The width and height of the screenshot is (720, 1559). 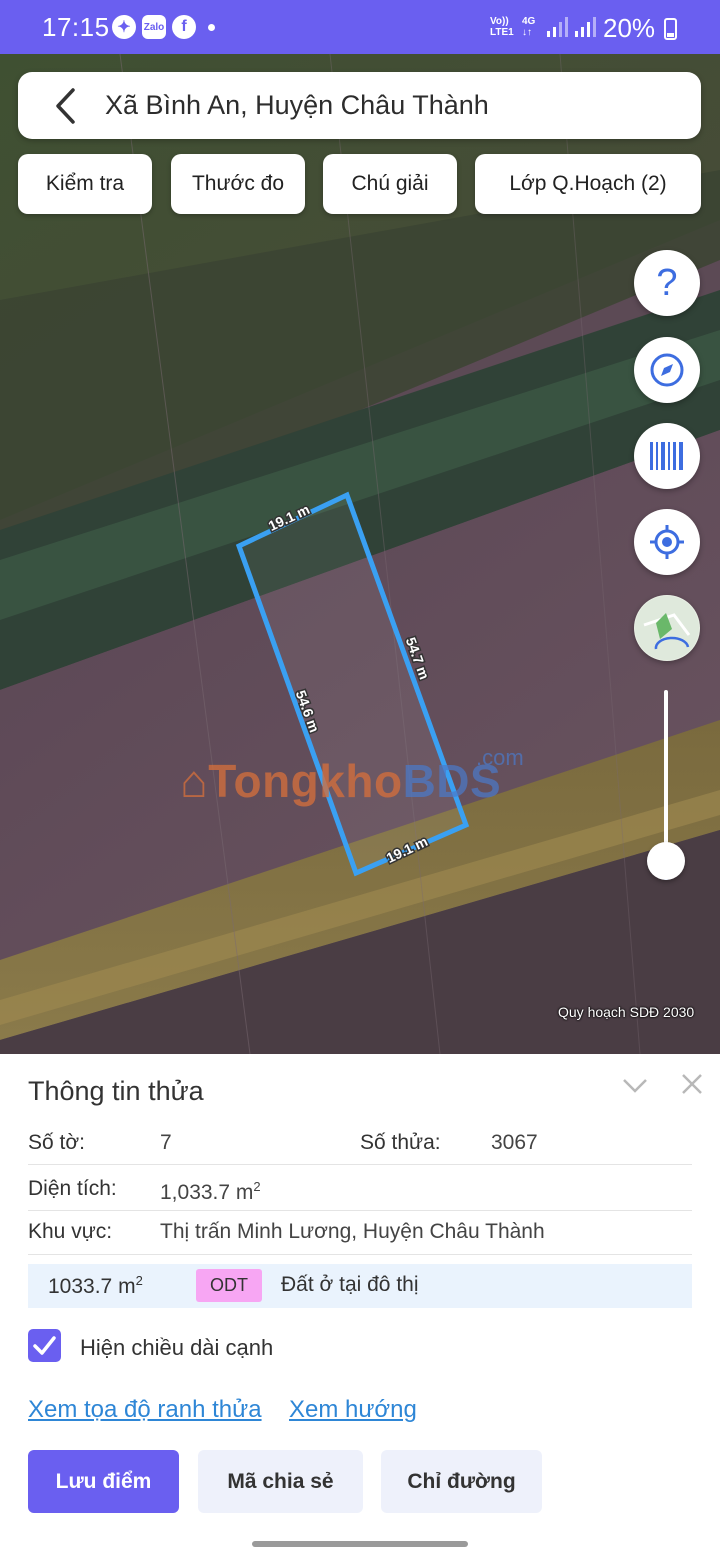 What do you see at coordinates (280, 1481) in the screenshot?
I see `share-code-button: Mã chia sẻ` at bounding box center [280, 1481].